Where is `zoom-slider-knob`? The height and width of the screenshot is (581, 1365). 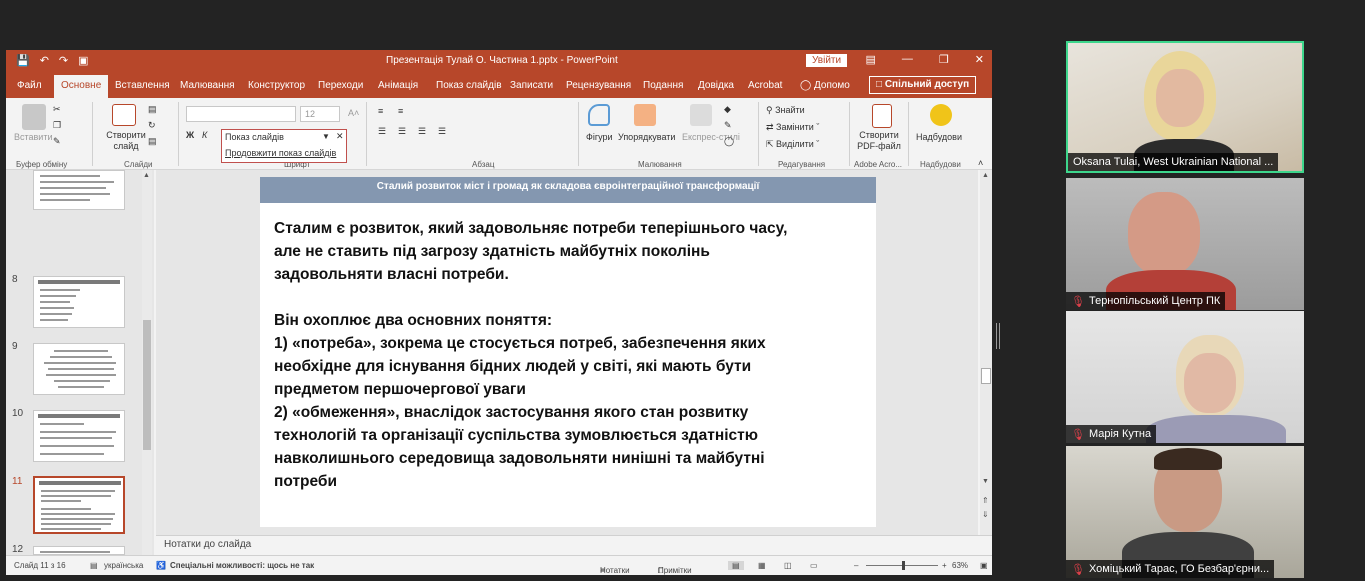 zoom-slider-knob is located at coordinates (903, 565).